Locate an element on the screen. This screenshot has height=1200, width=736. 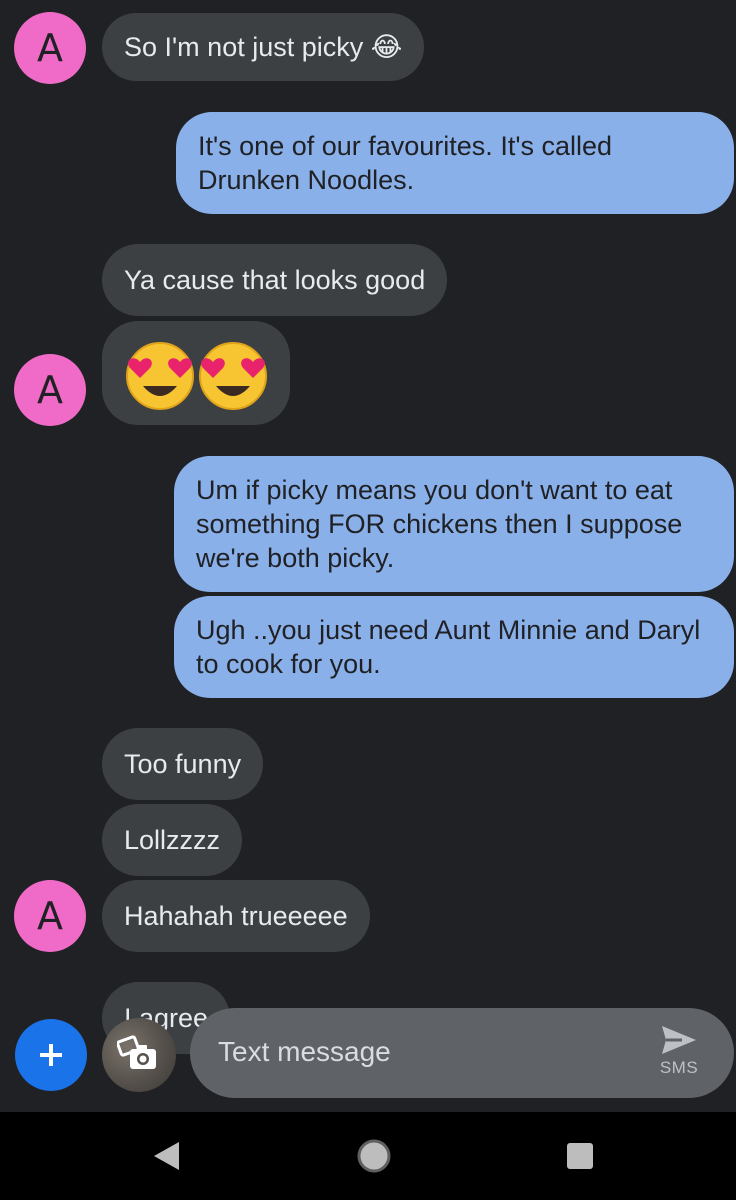
back-triangle-icon is located at coordinates (166, 1156).